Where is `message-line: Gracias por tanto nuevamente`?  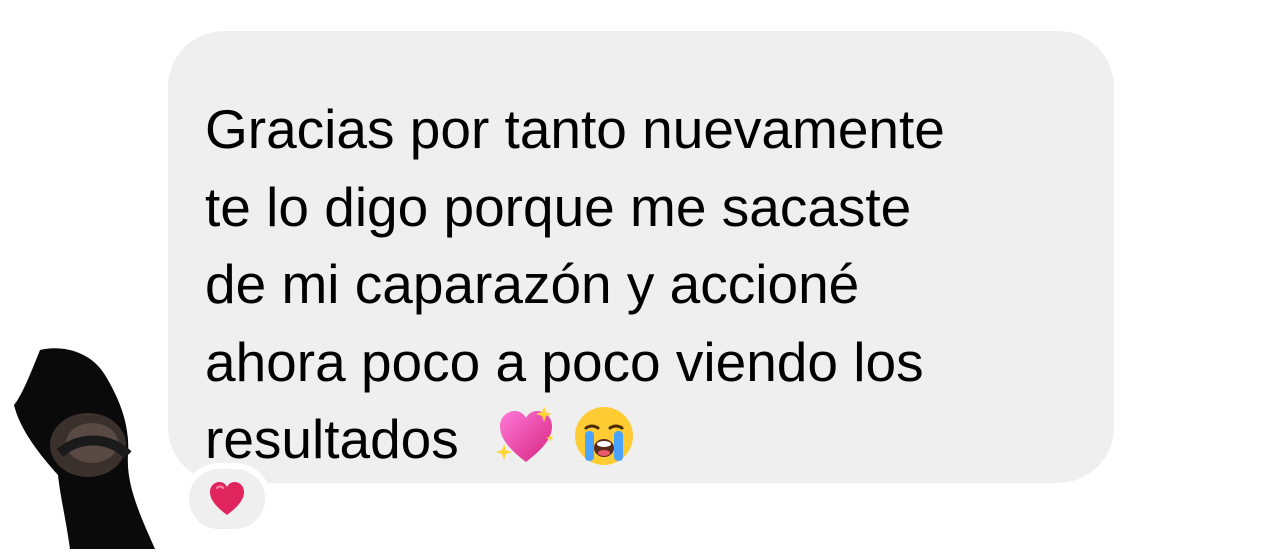 message-line: Gracias por tanto nuevamente is located at coordinates (575, 129).